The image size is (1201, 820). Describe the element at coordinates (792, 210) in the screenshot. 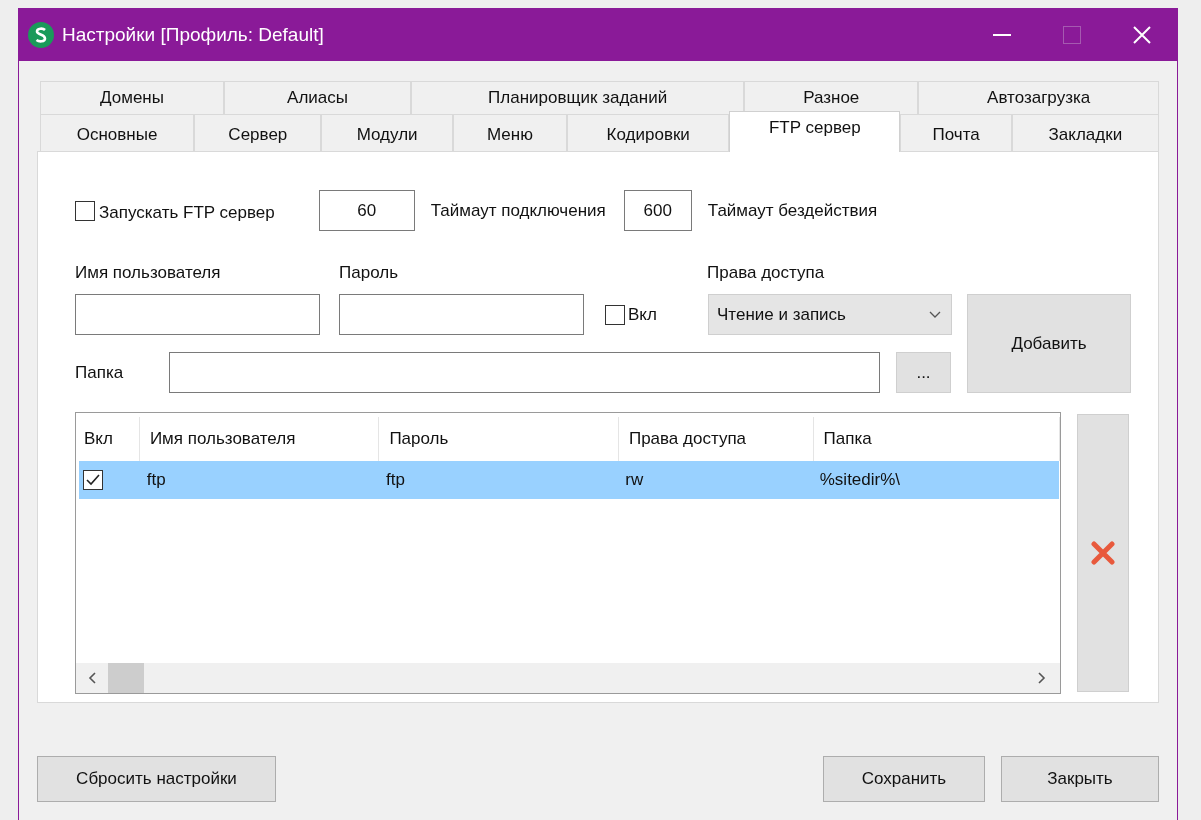

I see `field-label: Таймаут бездействия` at that location.